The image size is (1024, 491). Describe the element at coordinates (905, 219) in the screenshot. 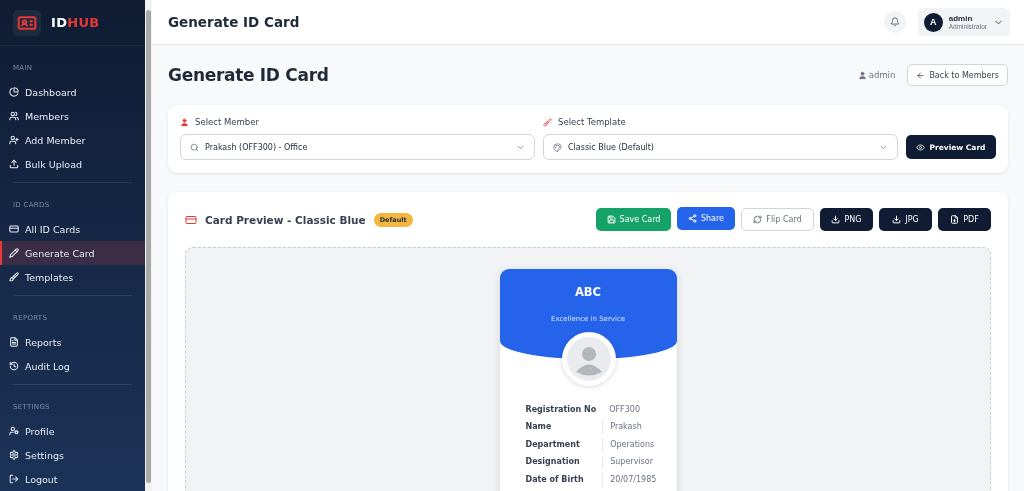

I see `action-button: JPG` at that location.